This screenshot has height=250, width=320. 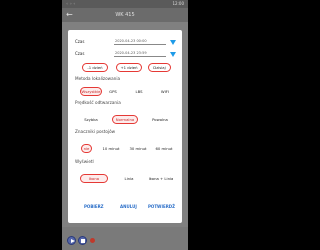 What do you see at coordinates (161, 207) in the screenshot?
I see `confirm-button: POTWIERDŹ` at bounding box center [161, 207].